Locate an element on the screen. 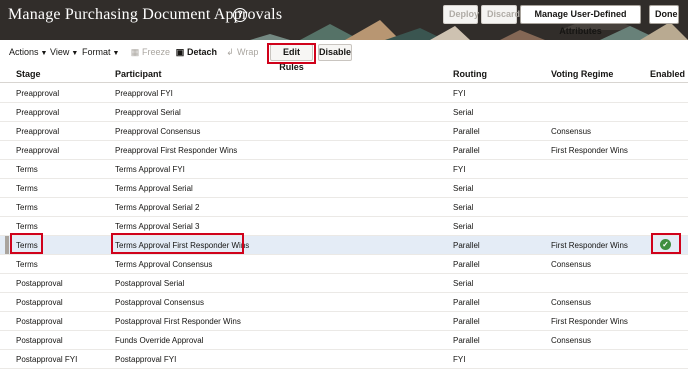 This screenshot has width=688, height=369. stage-cell-highlight is located at coordinates (26, 243).